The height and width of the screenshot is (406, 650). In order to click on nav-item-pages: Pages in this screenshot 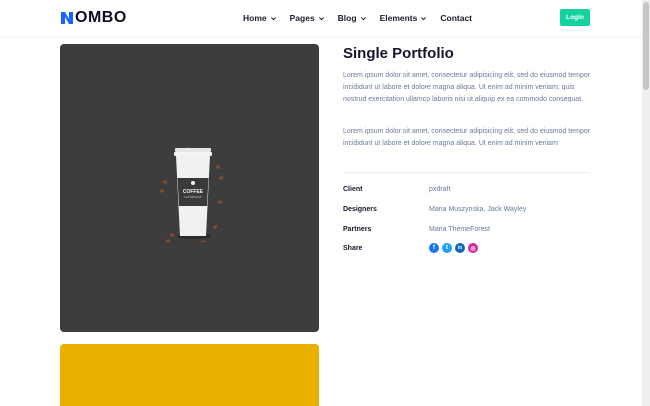, I will do `click(307, 18)`.